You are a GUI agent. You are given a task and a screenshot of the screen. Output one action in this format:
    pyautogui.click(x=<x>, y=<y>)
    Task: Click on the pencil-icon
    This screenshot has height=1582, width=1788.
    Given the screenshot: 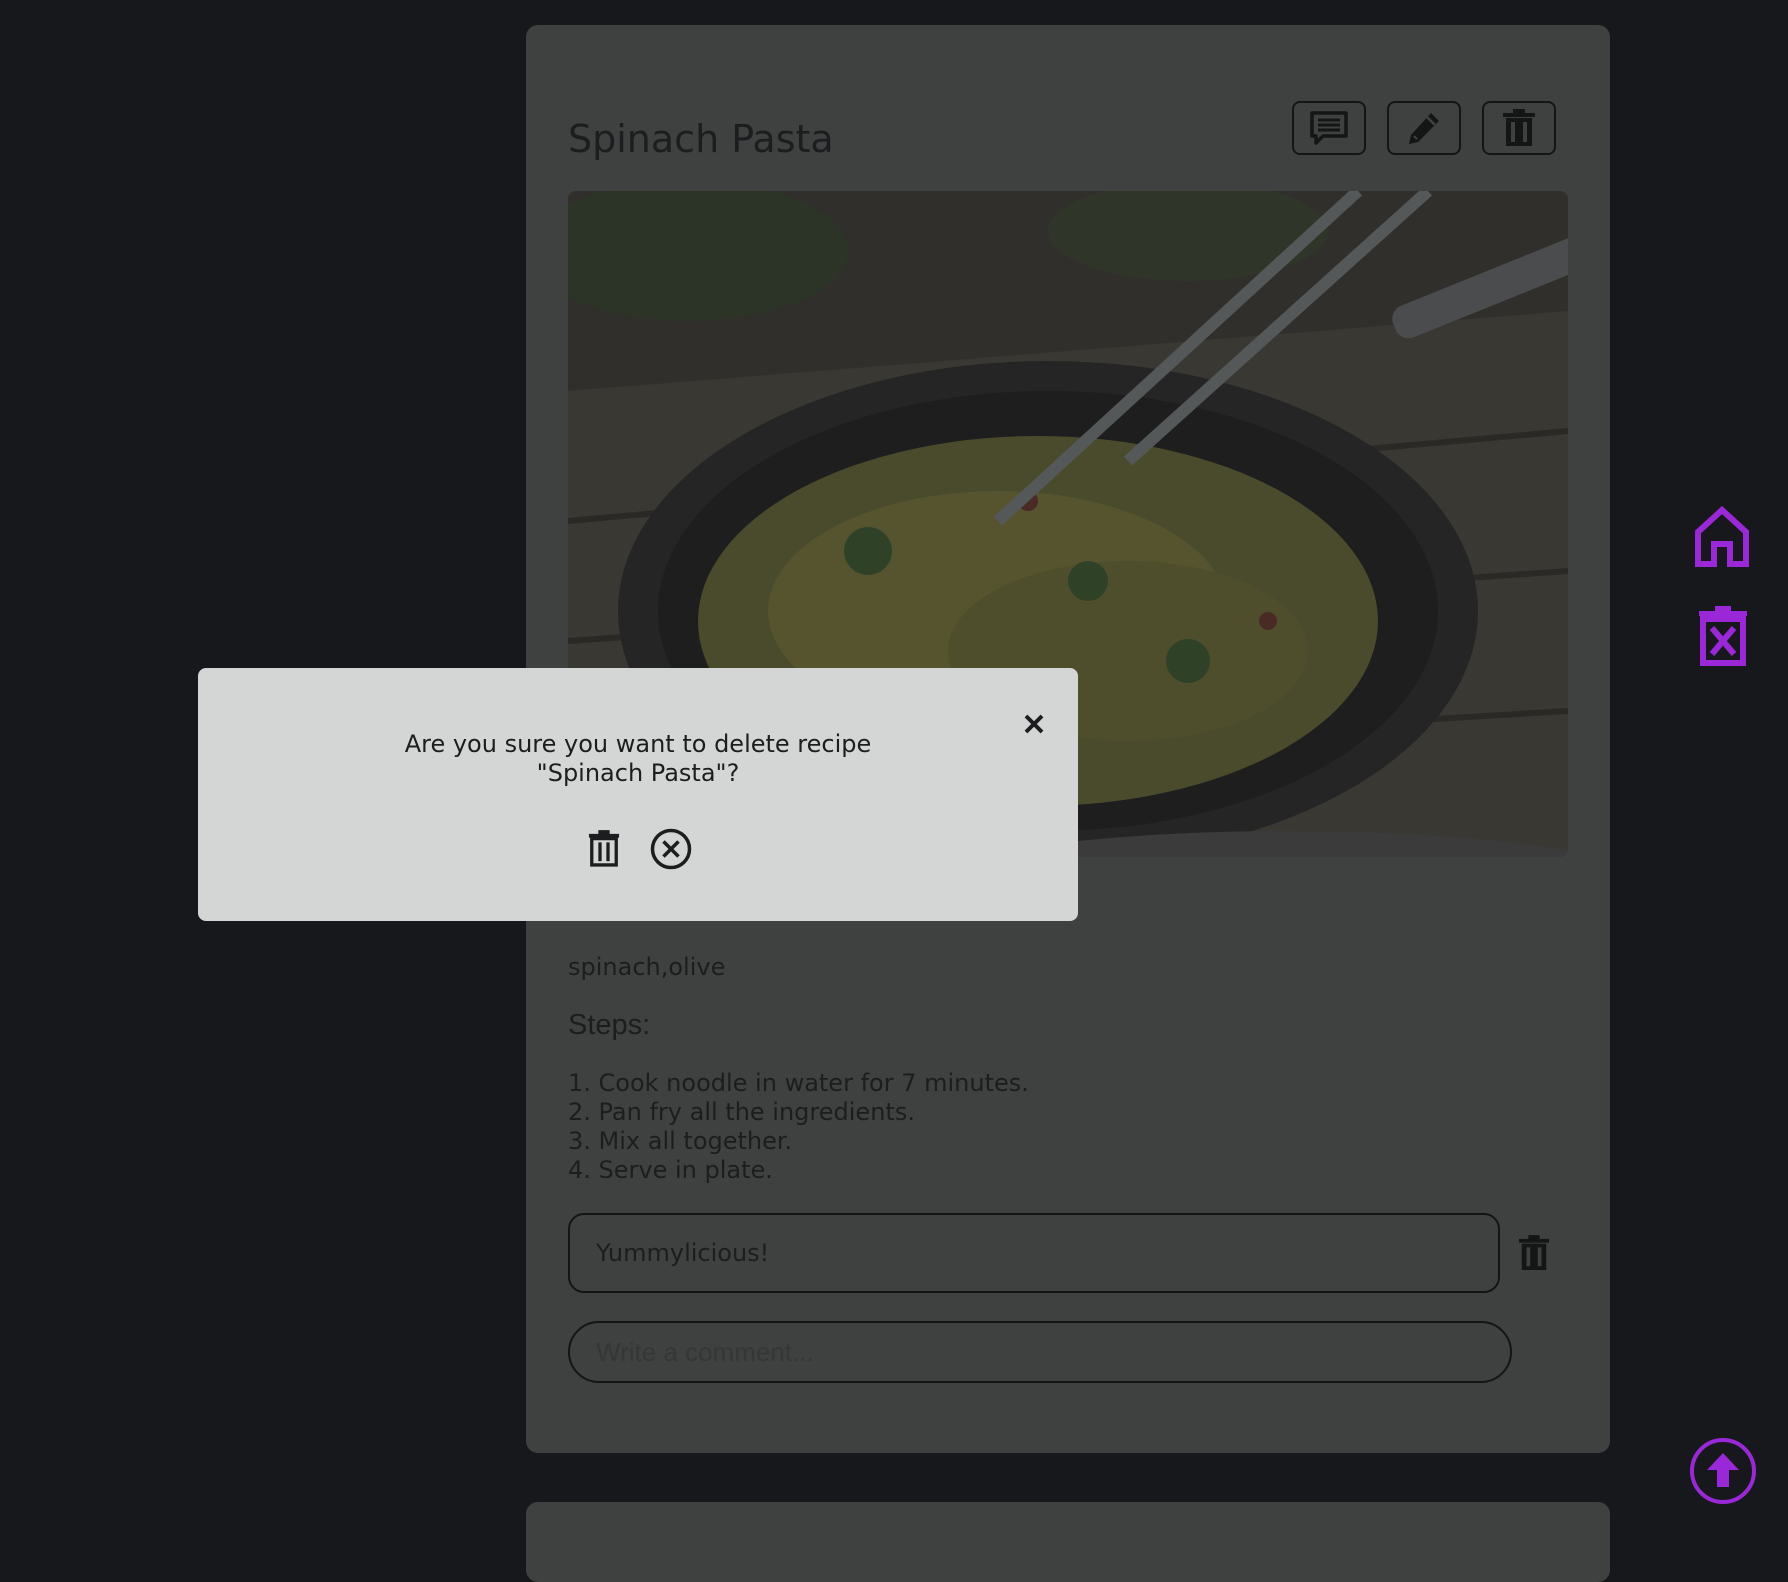 What is the action you would take?
    pyautogui.click(x=1424, y=128)
    